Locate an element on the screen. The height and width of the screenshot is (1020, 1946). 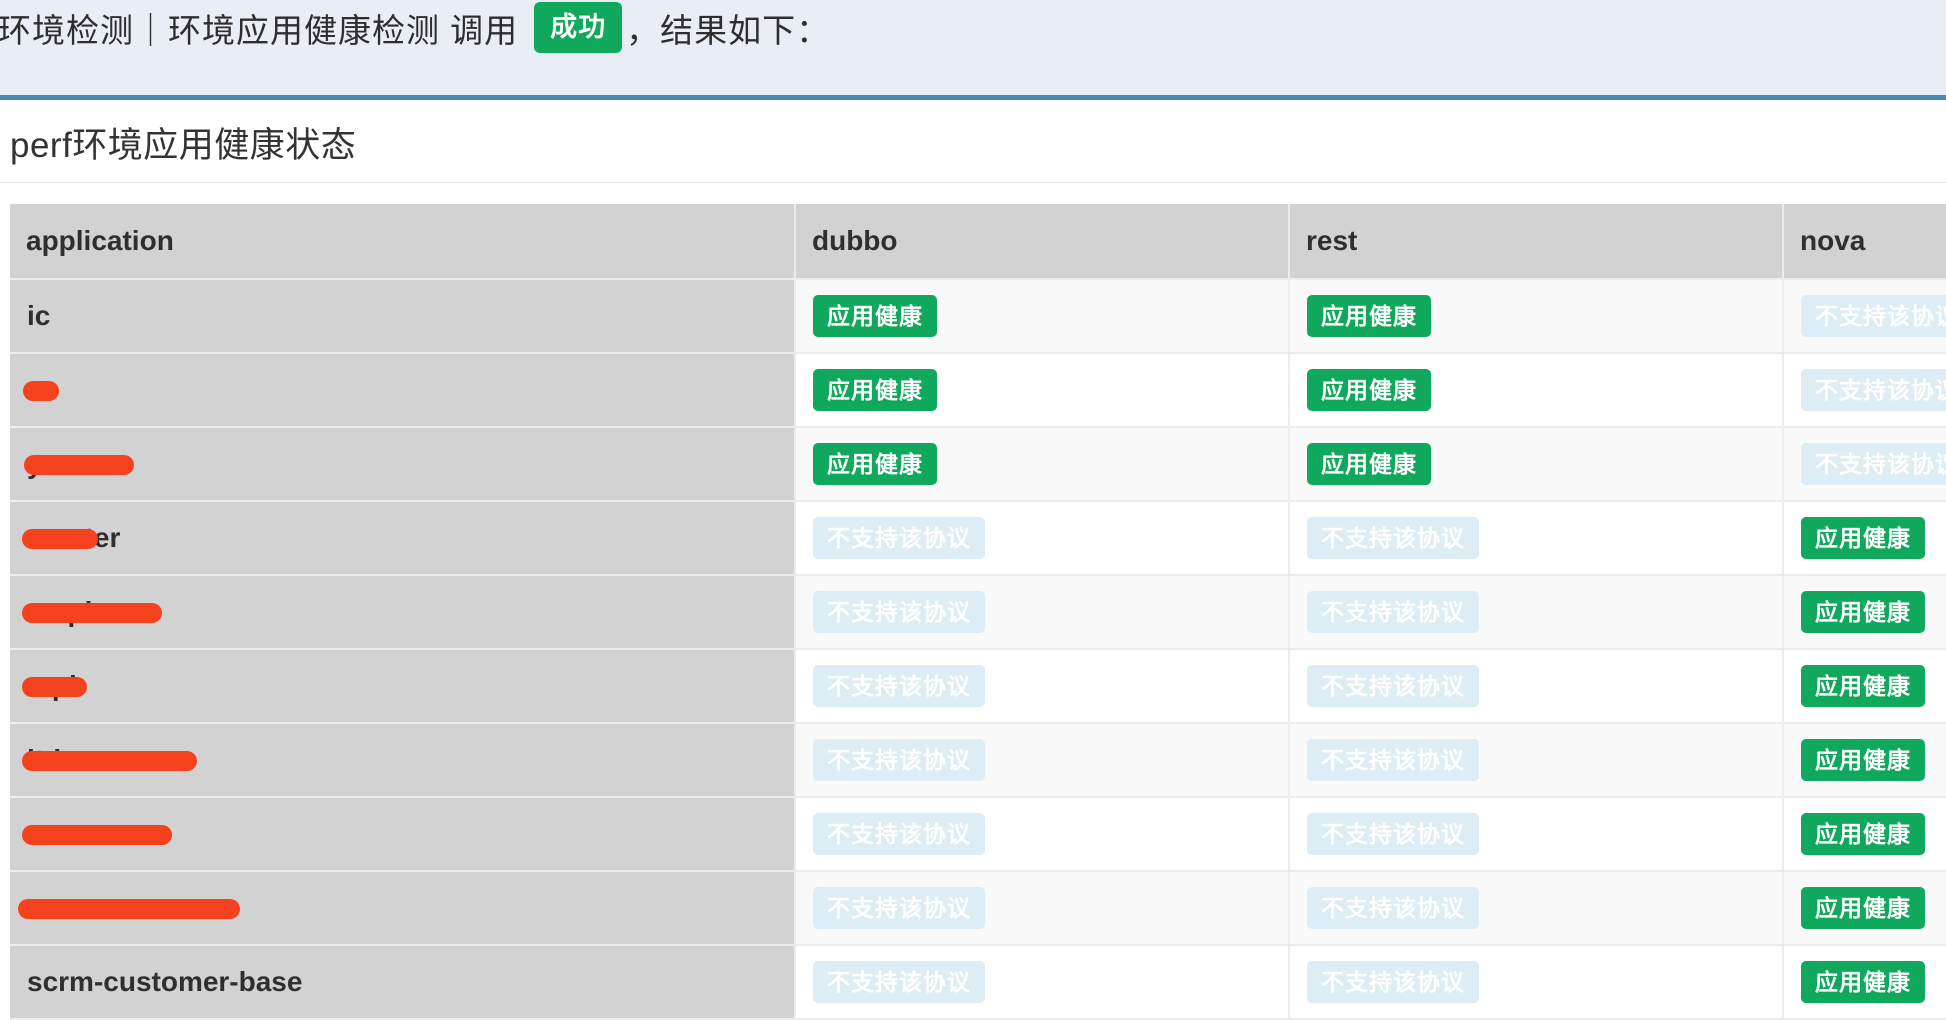
application-cell: ic is located at coordinates (403, 316).